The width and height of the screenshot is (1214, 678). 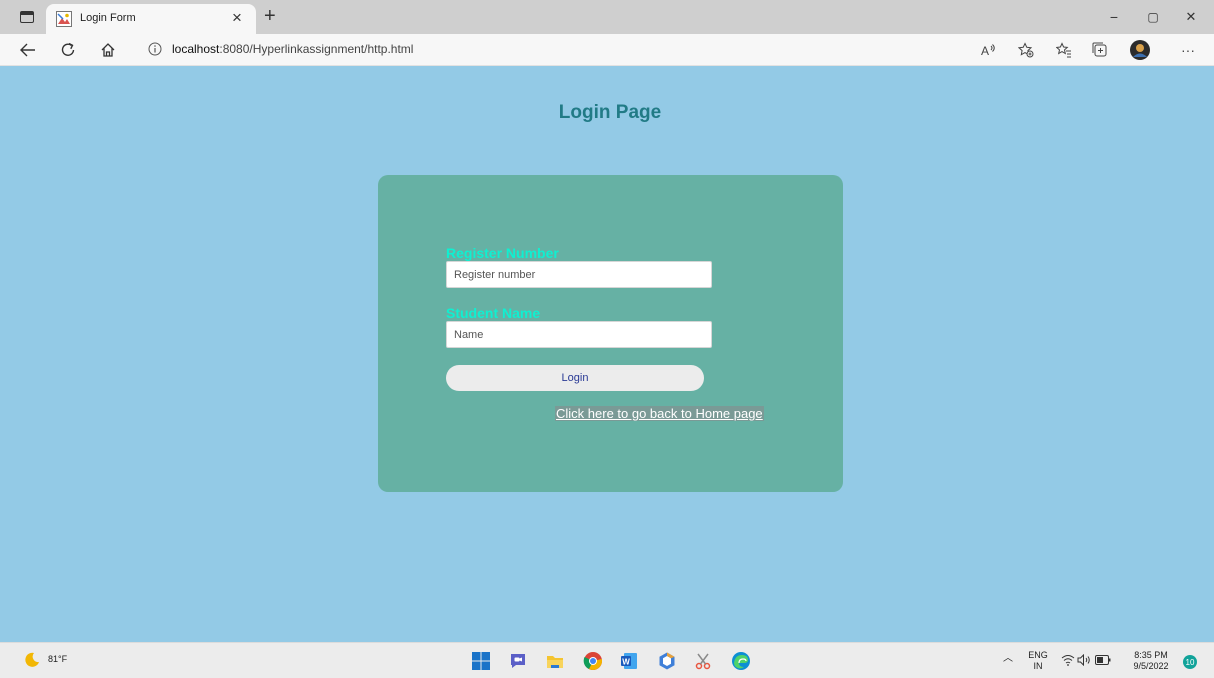 I want to click on language-top: ENG, so click(x=1038, y=655).